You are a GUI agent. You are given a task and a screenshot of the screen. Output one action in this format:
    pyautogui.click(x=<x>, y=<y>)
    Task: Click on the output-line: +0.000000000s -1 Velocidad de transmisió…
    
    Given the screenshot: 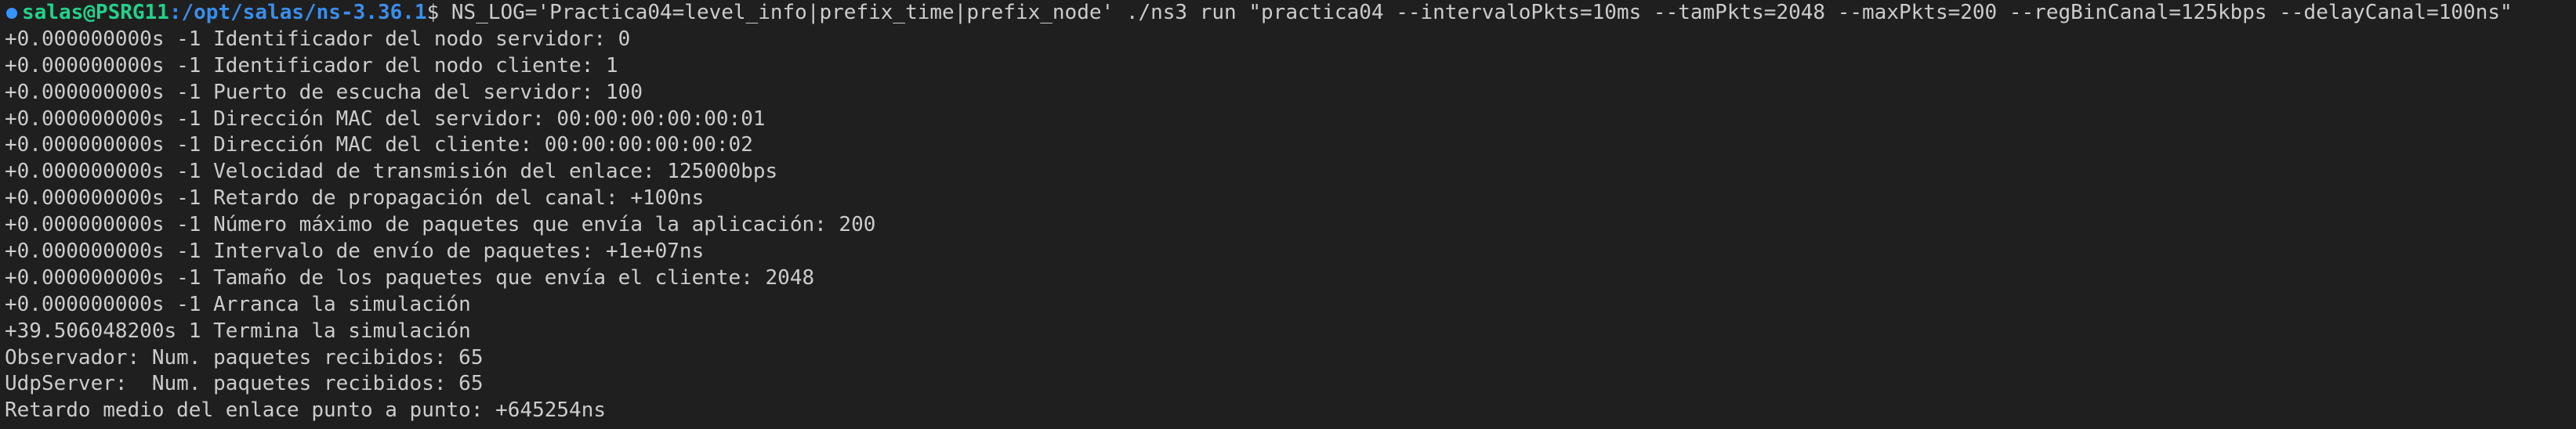 What is the action you would take?
    pyautogui.click(x=391, y=172)
    